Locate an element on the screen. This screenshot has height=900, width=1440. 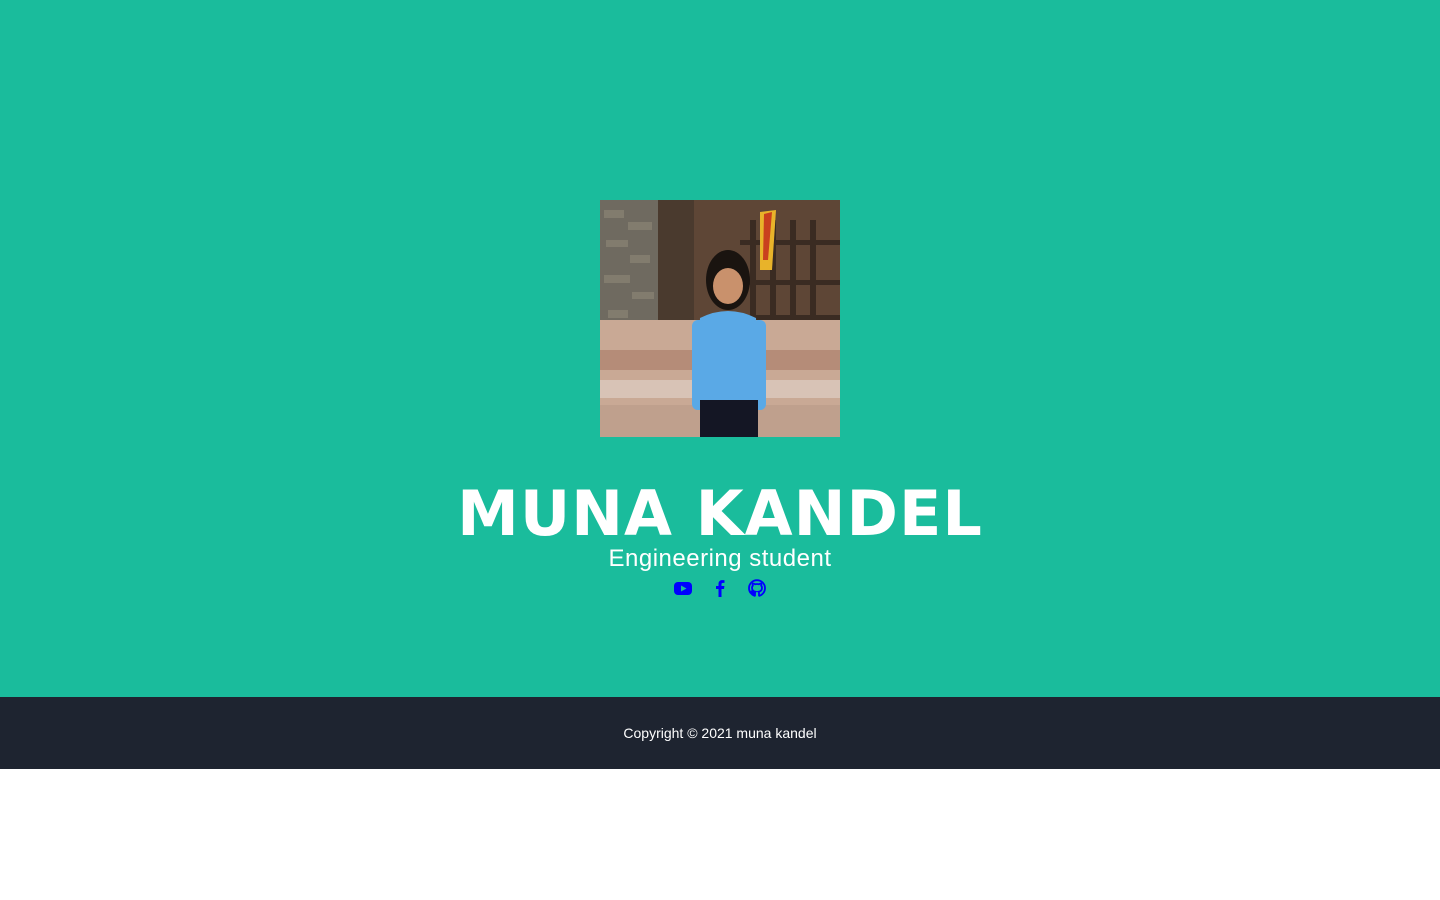
footer: Copyright © 2021 muna kandel is located at coordinates (720, 733).